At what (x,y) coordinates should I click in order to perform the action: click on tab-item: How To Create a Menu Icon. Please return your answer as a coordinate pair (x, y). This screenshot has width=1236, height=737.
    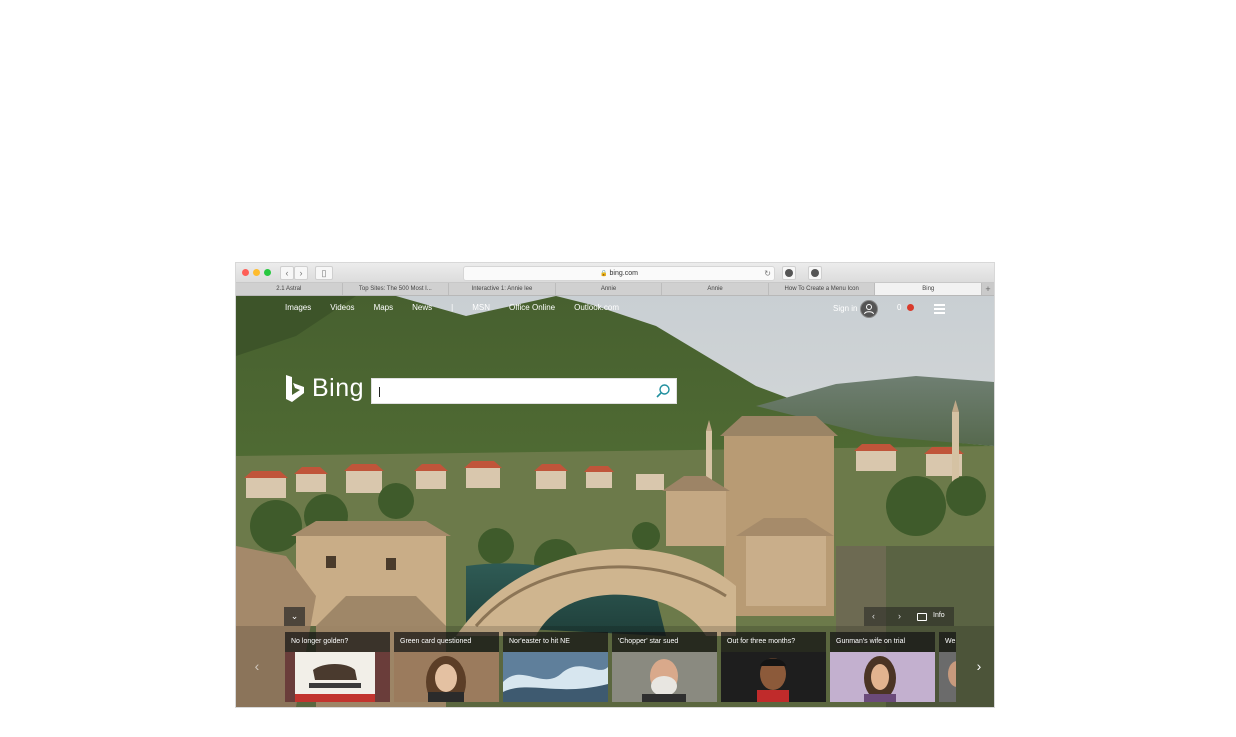
    Looking at the image, I should click on (822, 289).